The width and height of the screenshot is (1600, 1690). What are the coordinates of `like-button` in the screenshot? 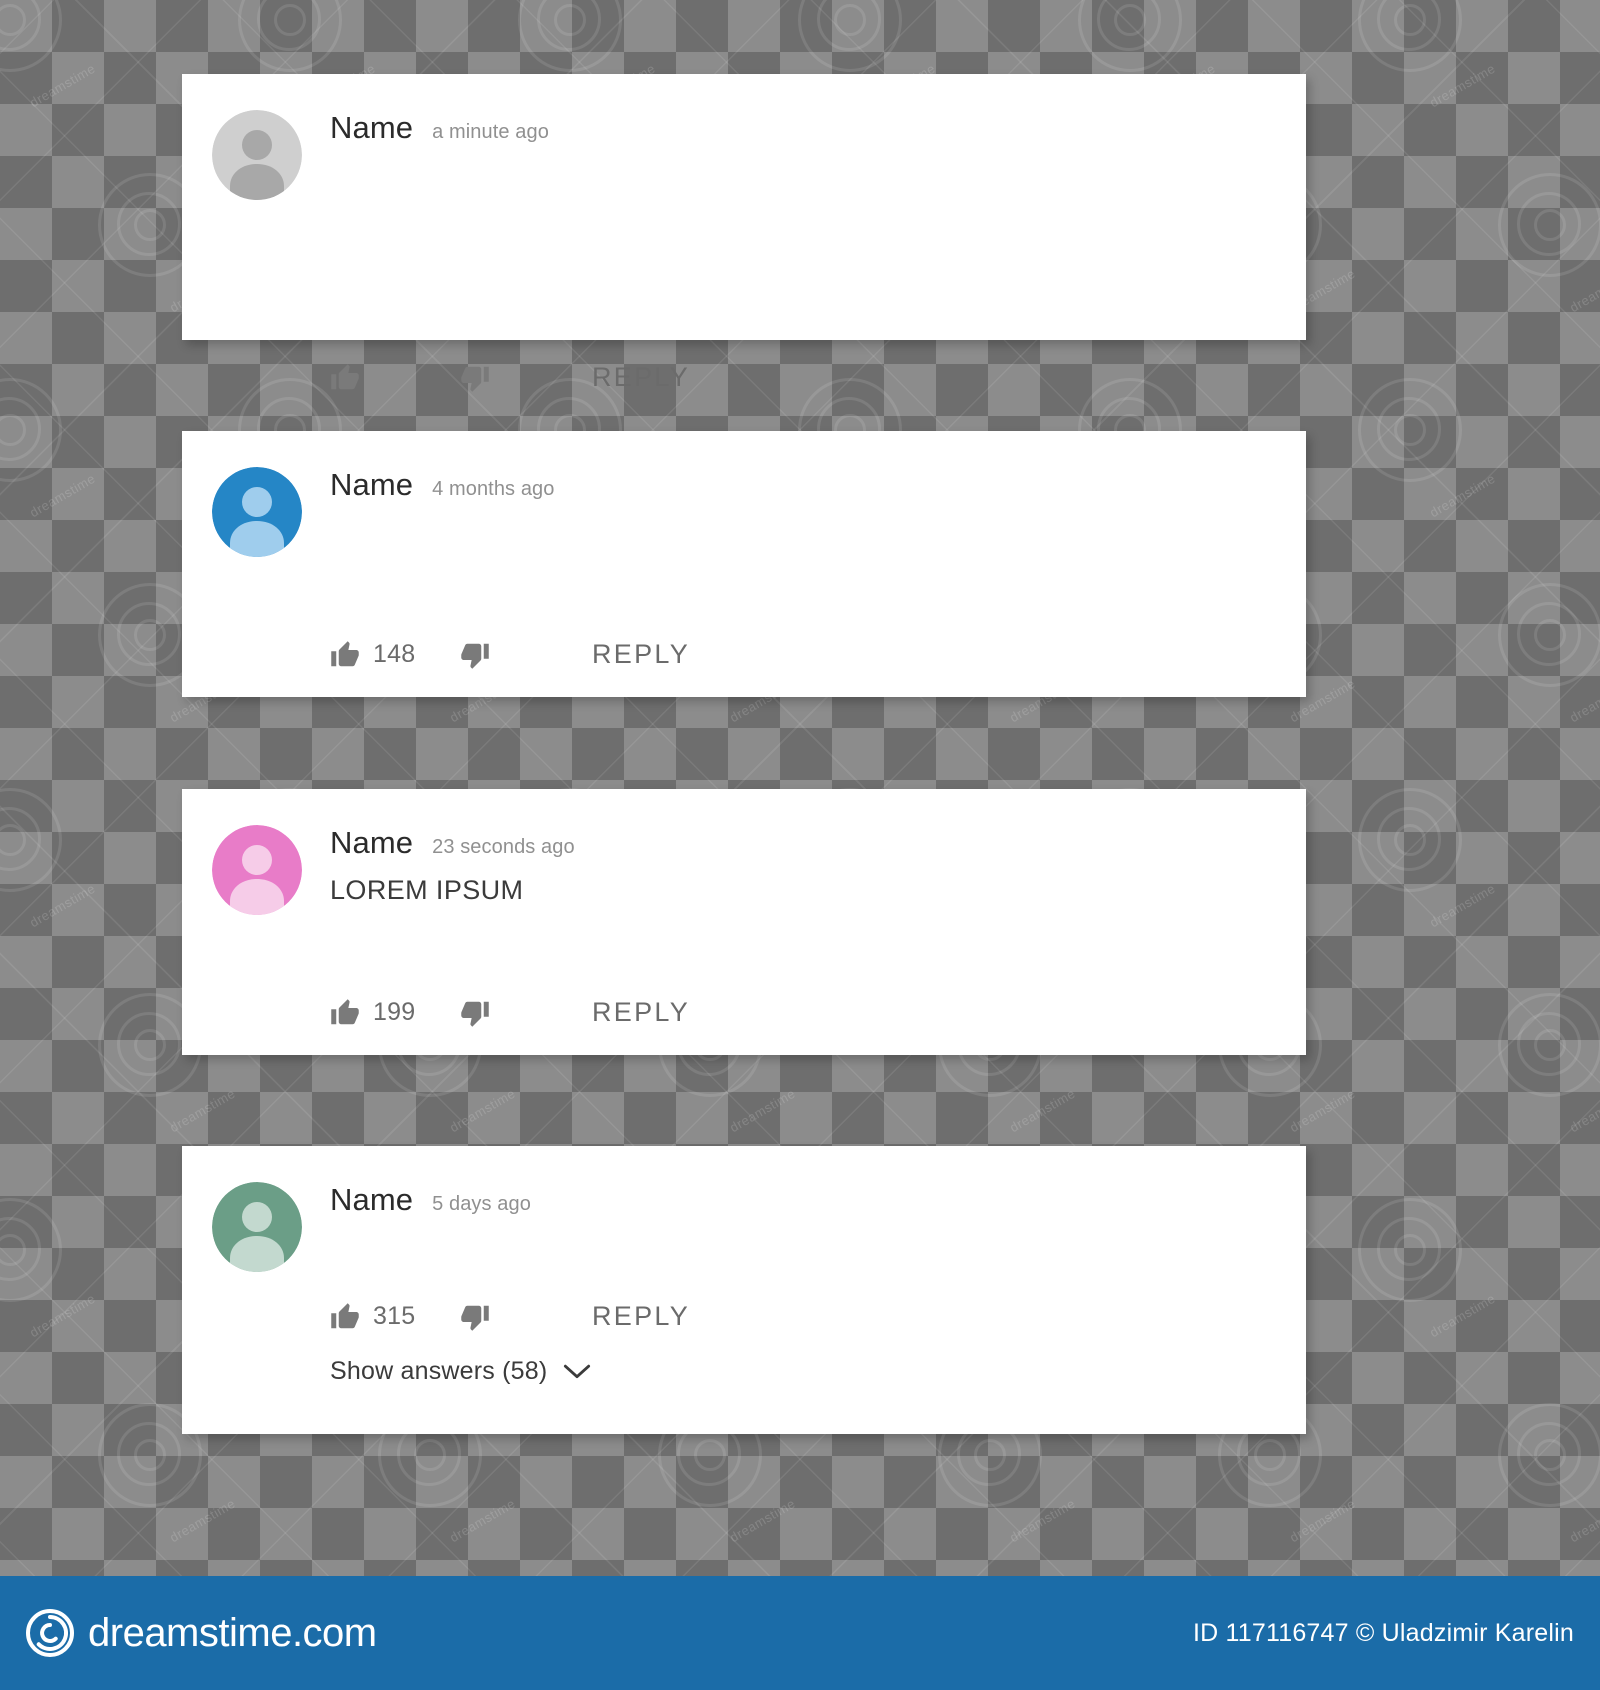 It's located at (395, 378).